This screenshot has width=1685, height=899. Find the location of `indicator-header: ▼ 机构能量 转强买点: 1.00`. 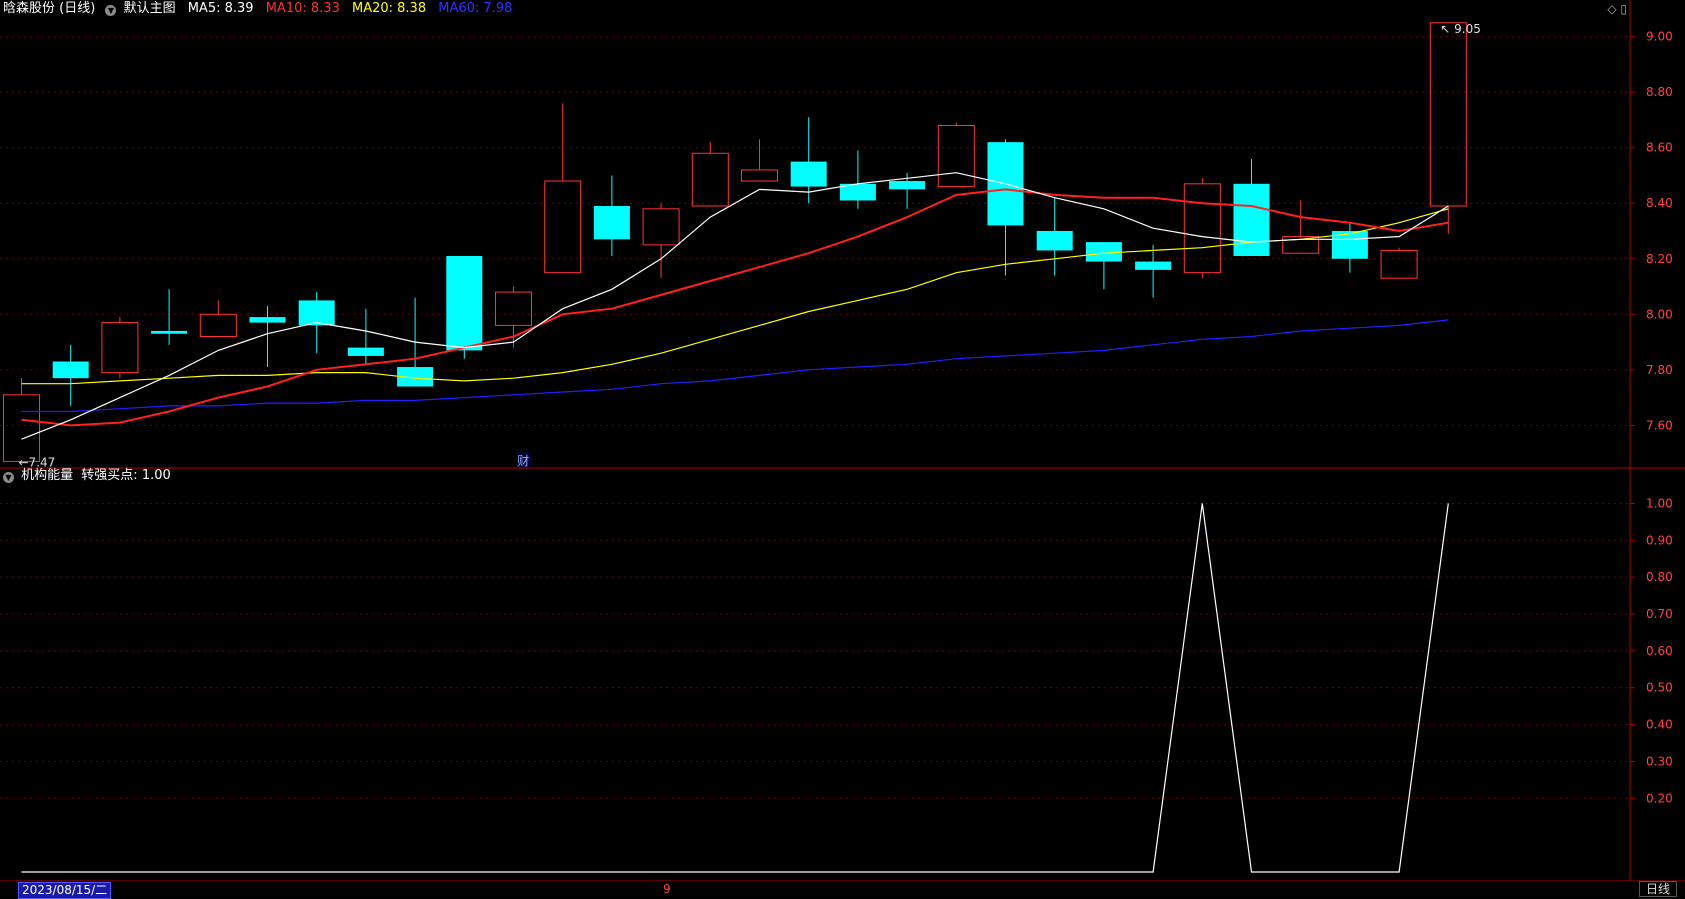

indicator-header: ▼ 机构能量 转强买点: 1.00 is located at coordinates (87, 476).